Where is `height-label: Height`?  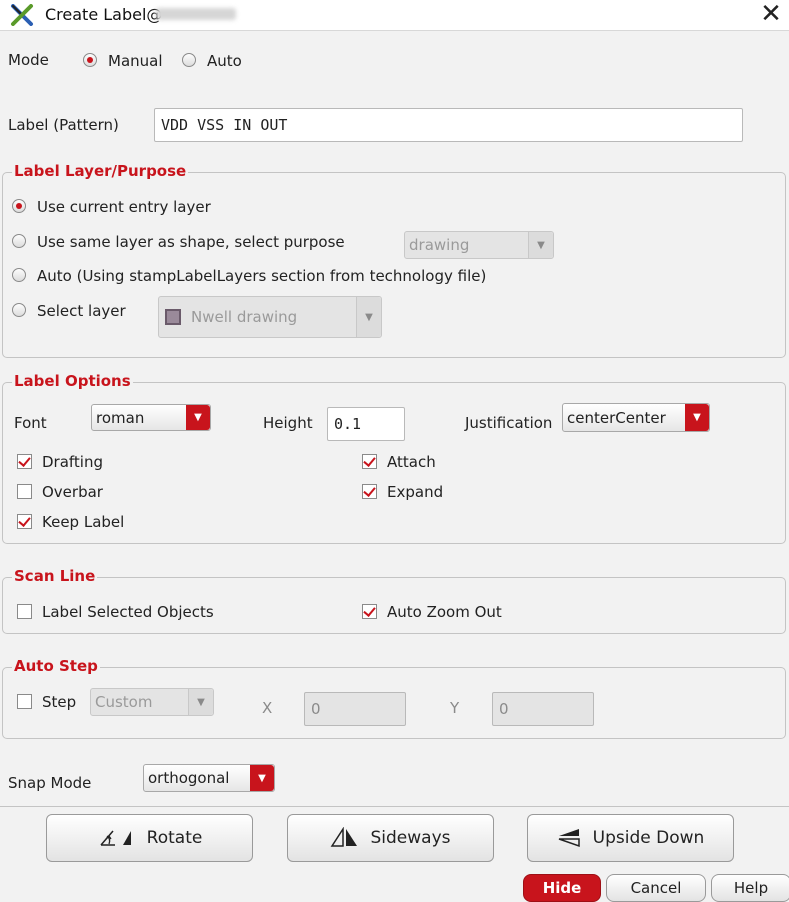
height-label: Height is located at coordinates (288, 423).